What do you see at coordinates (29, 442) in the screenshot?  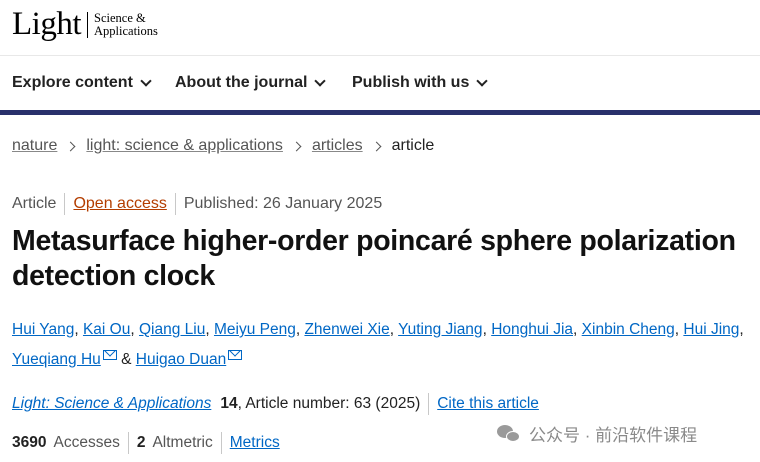 I see `accesses-count: 3690` at bounding box center [29, 442].